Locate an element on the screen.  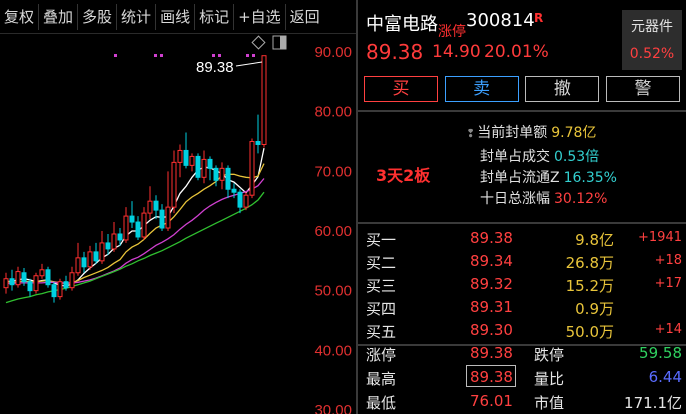
price-change-percent: 20.01% is located at coordinates (516, 52).